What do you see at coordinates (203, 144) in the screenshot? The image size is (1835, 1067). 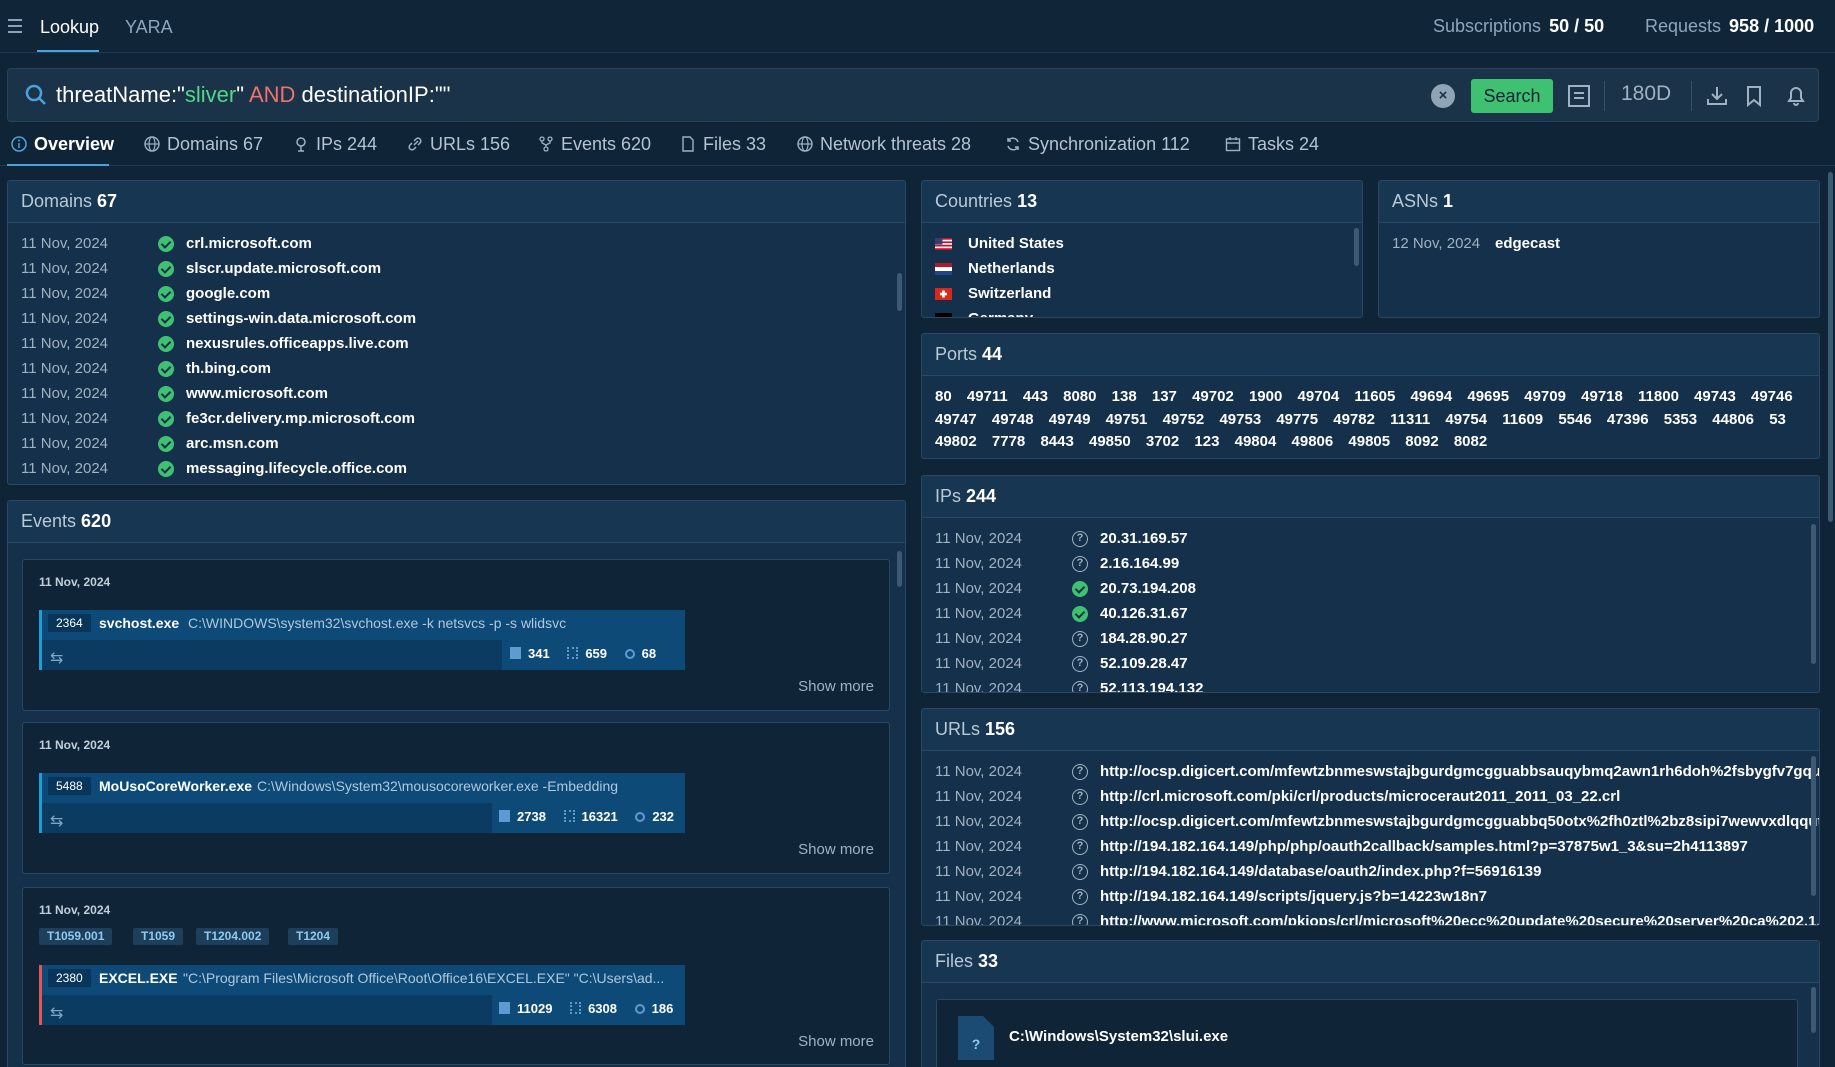 I see `tab-domains: Domains 67` at bounding box center [203, 144].